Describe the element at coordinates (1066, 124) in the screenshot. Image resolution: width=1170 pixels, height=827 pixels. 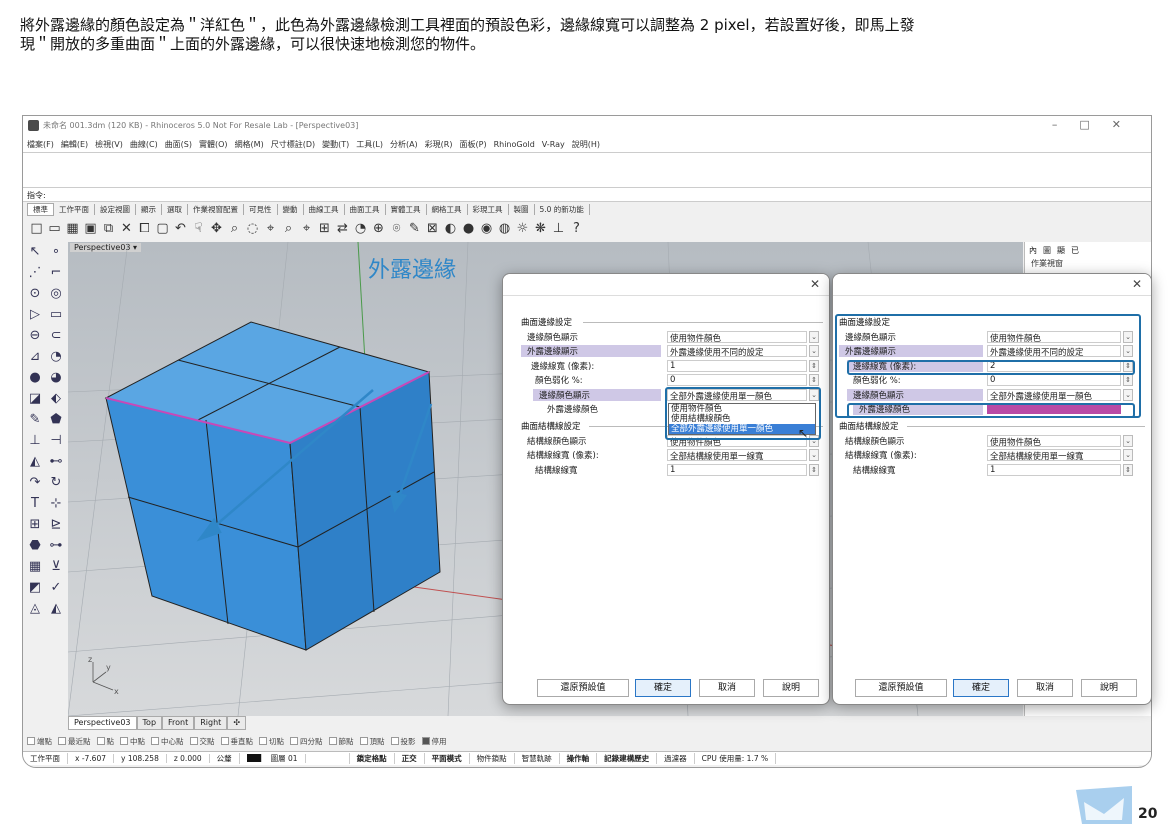
I see `minimize-icon: –` at that location.